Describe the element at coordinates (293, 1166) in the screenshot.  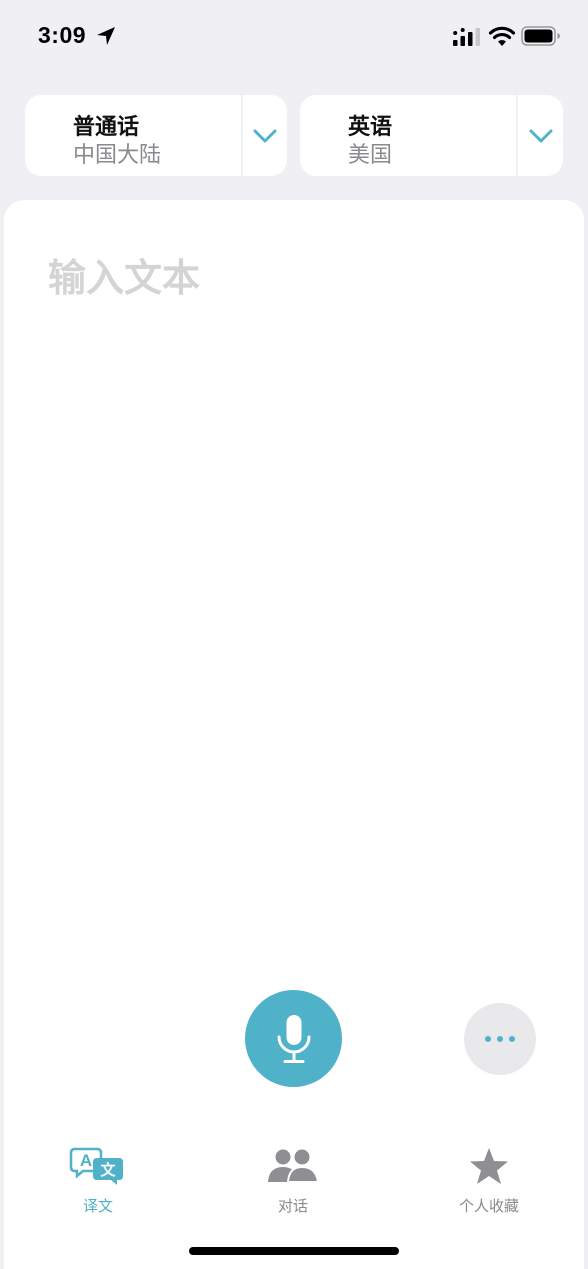
I see `conversation-icon` at that location.